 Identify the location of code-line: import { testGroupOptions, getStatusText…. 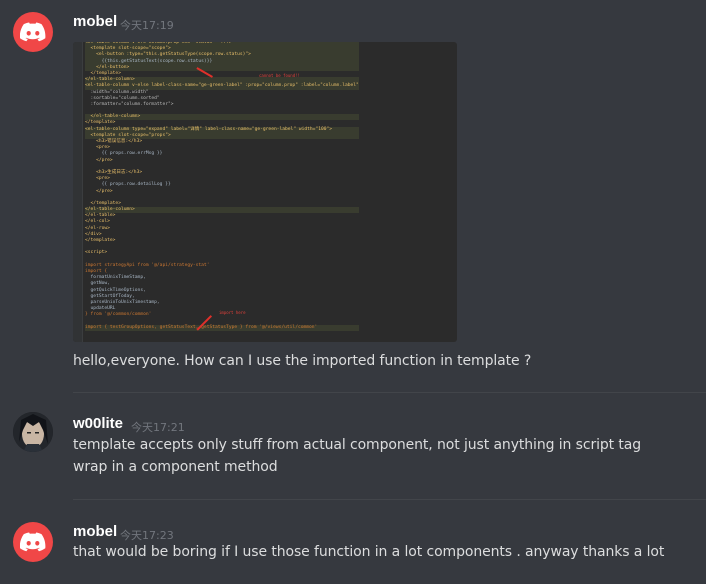
(222, 327).